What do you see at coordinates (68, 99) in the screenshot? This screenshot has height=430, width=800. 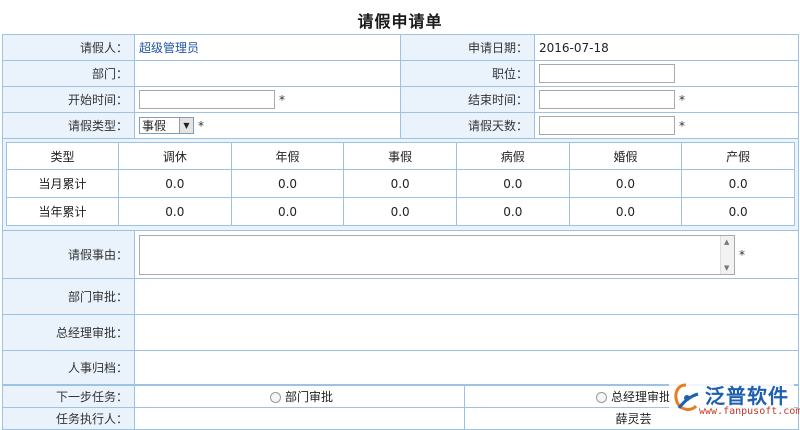 I see `start-time-label: 开始时间：` at bounding box center [68, 99].